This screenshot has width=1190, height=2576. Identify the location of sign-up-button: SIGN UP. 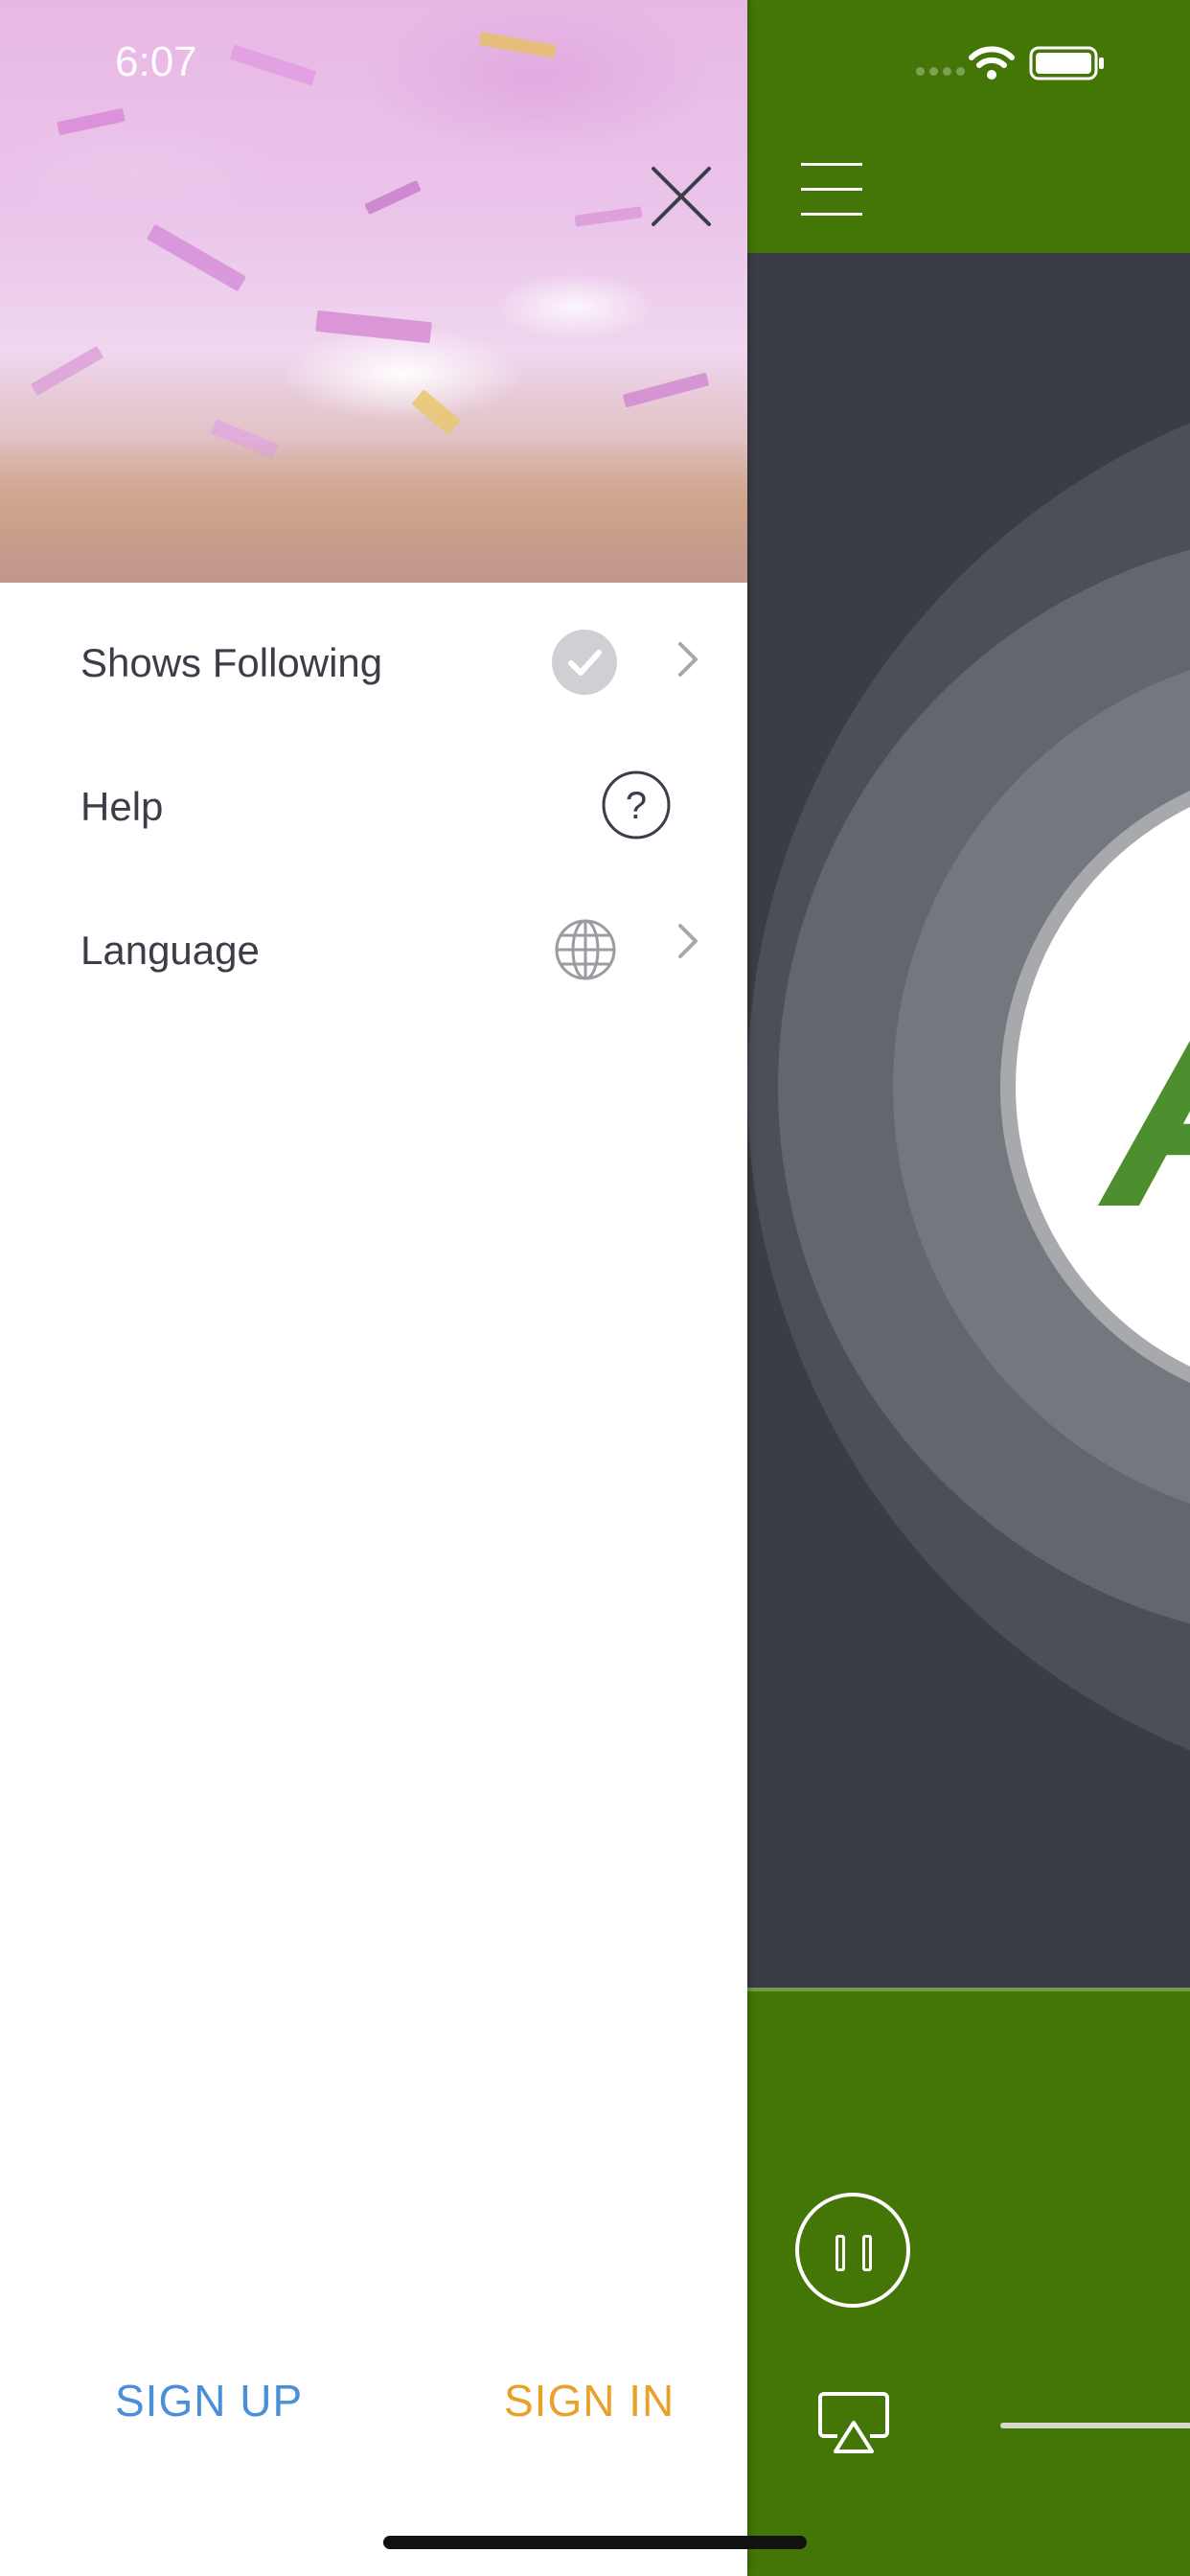
(209, 2400).